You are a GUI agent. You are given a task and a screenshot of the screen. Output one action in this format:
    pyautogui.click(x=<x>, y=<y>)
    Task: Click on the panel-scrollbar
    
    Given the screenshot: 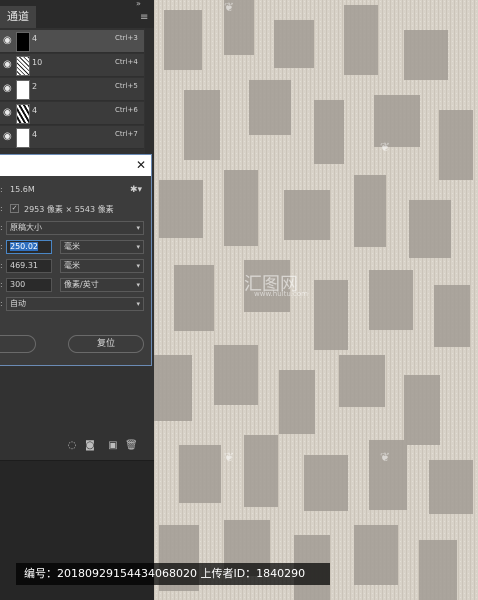 What is the action you would take?
    pyautogui.click(x=149, y=93)
    